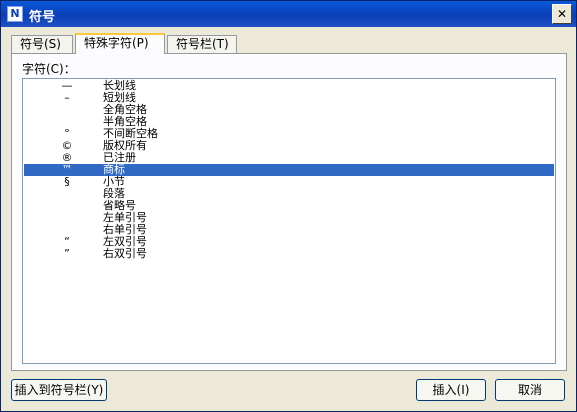 This screenshot has height=412, width=577. I want to click on insert-button: 插入(I), so click(451, 390).